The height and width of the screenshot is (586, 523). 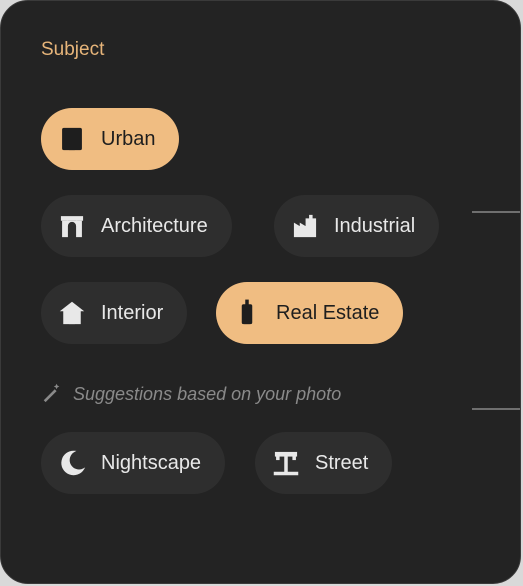 What do you see at coordinates (72, 139) in the screenshot?
I see `building-icon` at bounding box center [72, 139].